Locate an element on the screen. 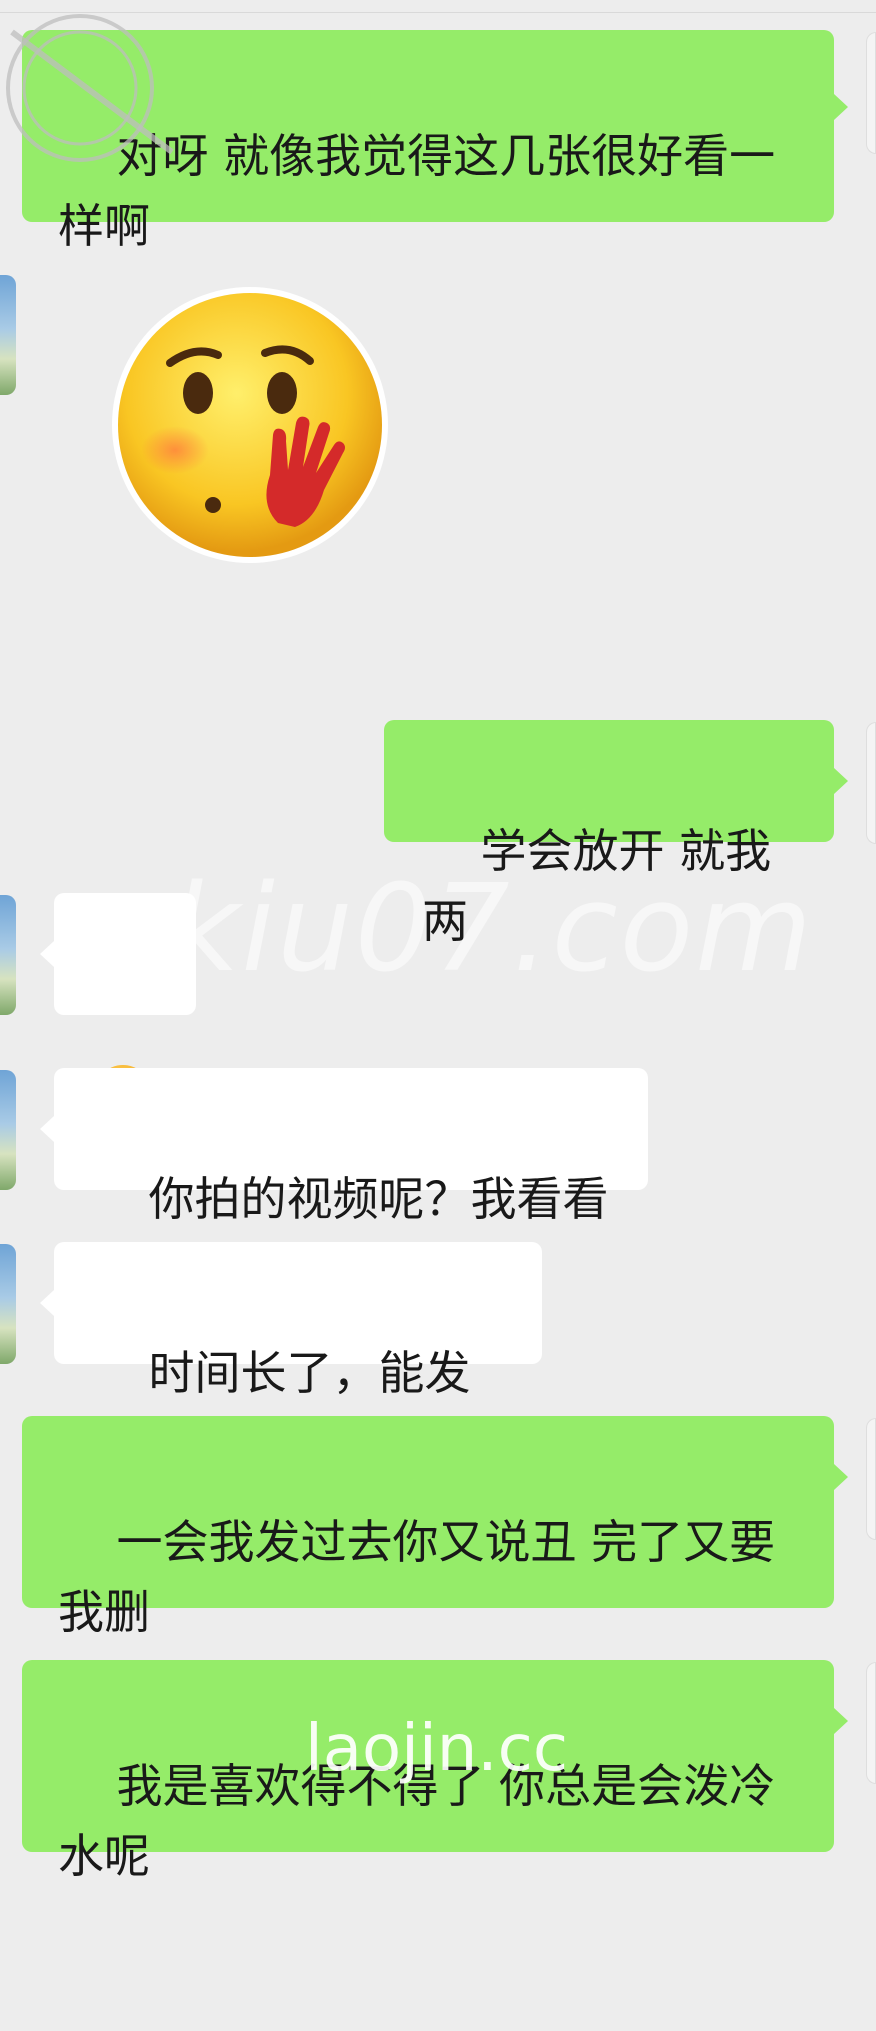 The image size is (876, 2031). message-text: 你拍的视频呢？我看看 is located at coordinates (378, 1199).